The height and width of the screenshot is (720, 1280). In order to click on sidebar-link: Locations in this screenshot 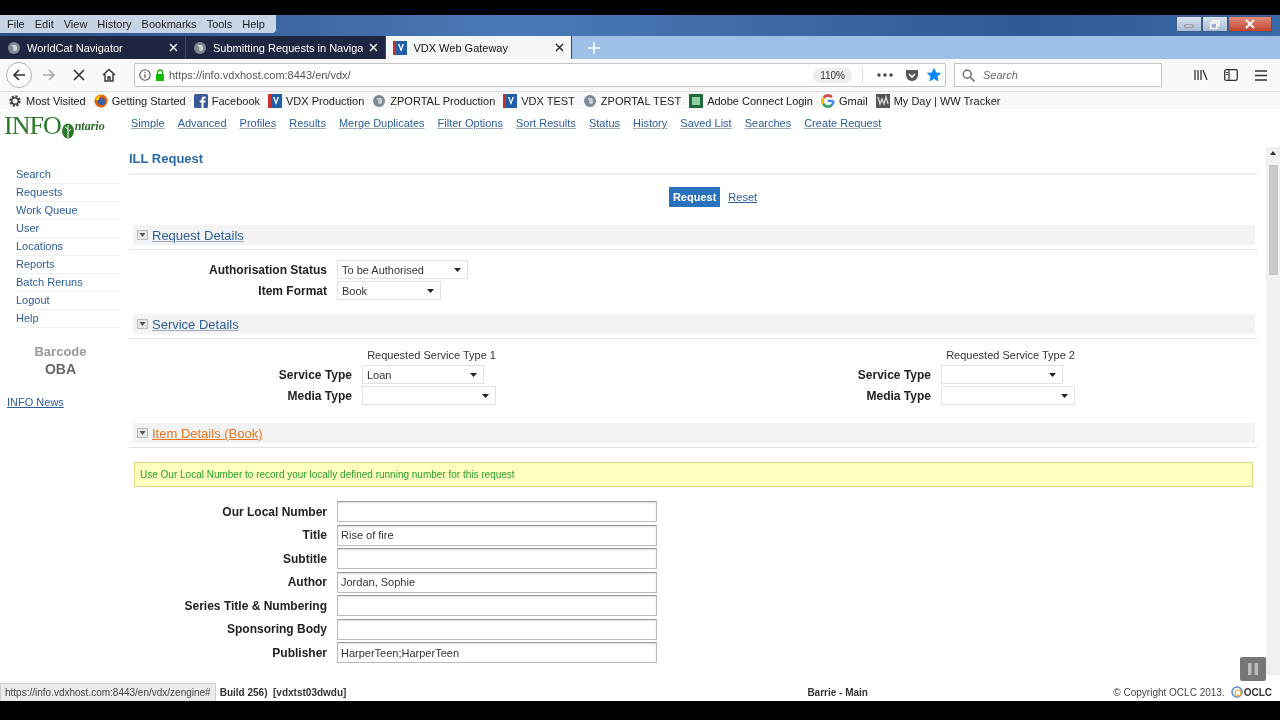, I will do `click(68, 247)`.